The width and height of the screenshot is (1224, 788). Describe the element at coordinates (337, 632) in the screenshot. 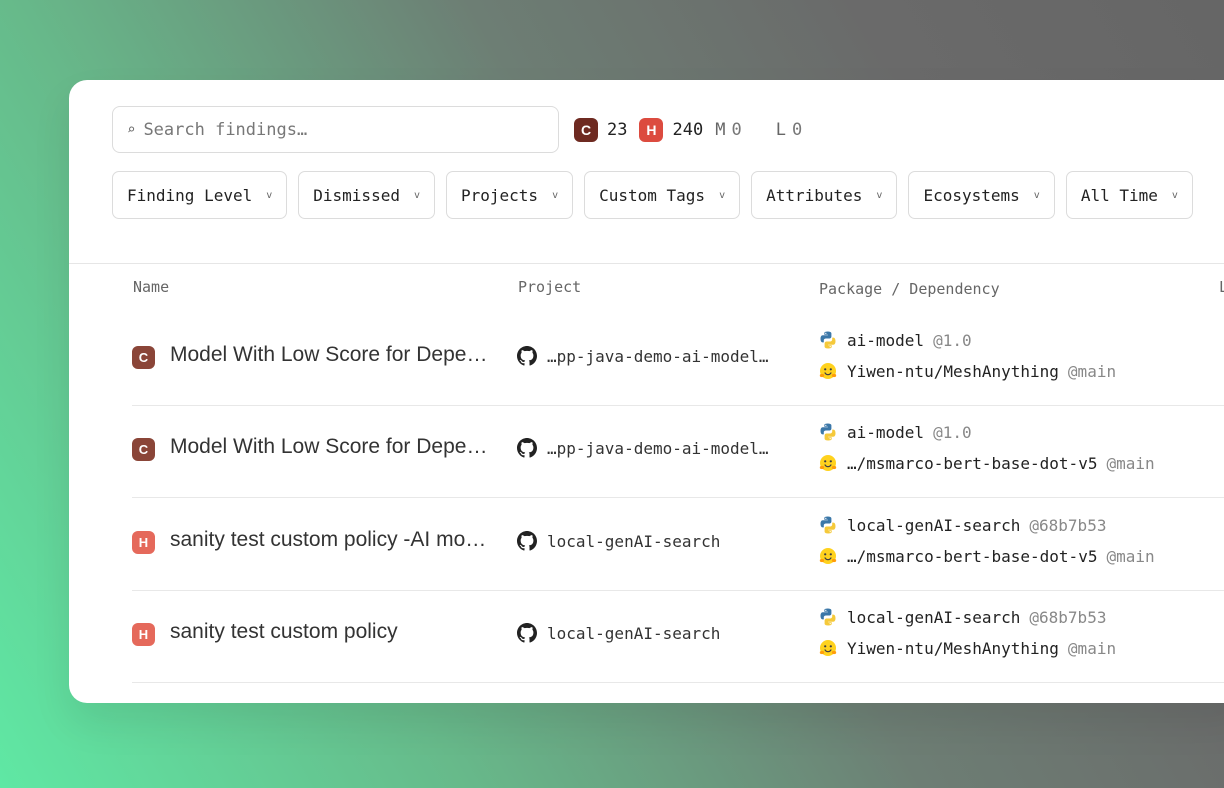

I see `finding-name: sanity test custom policy` at that location.